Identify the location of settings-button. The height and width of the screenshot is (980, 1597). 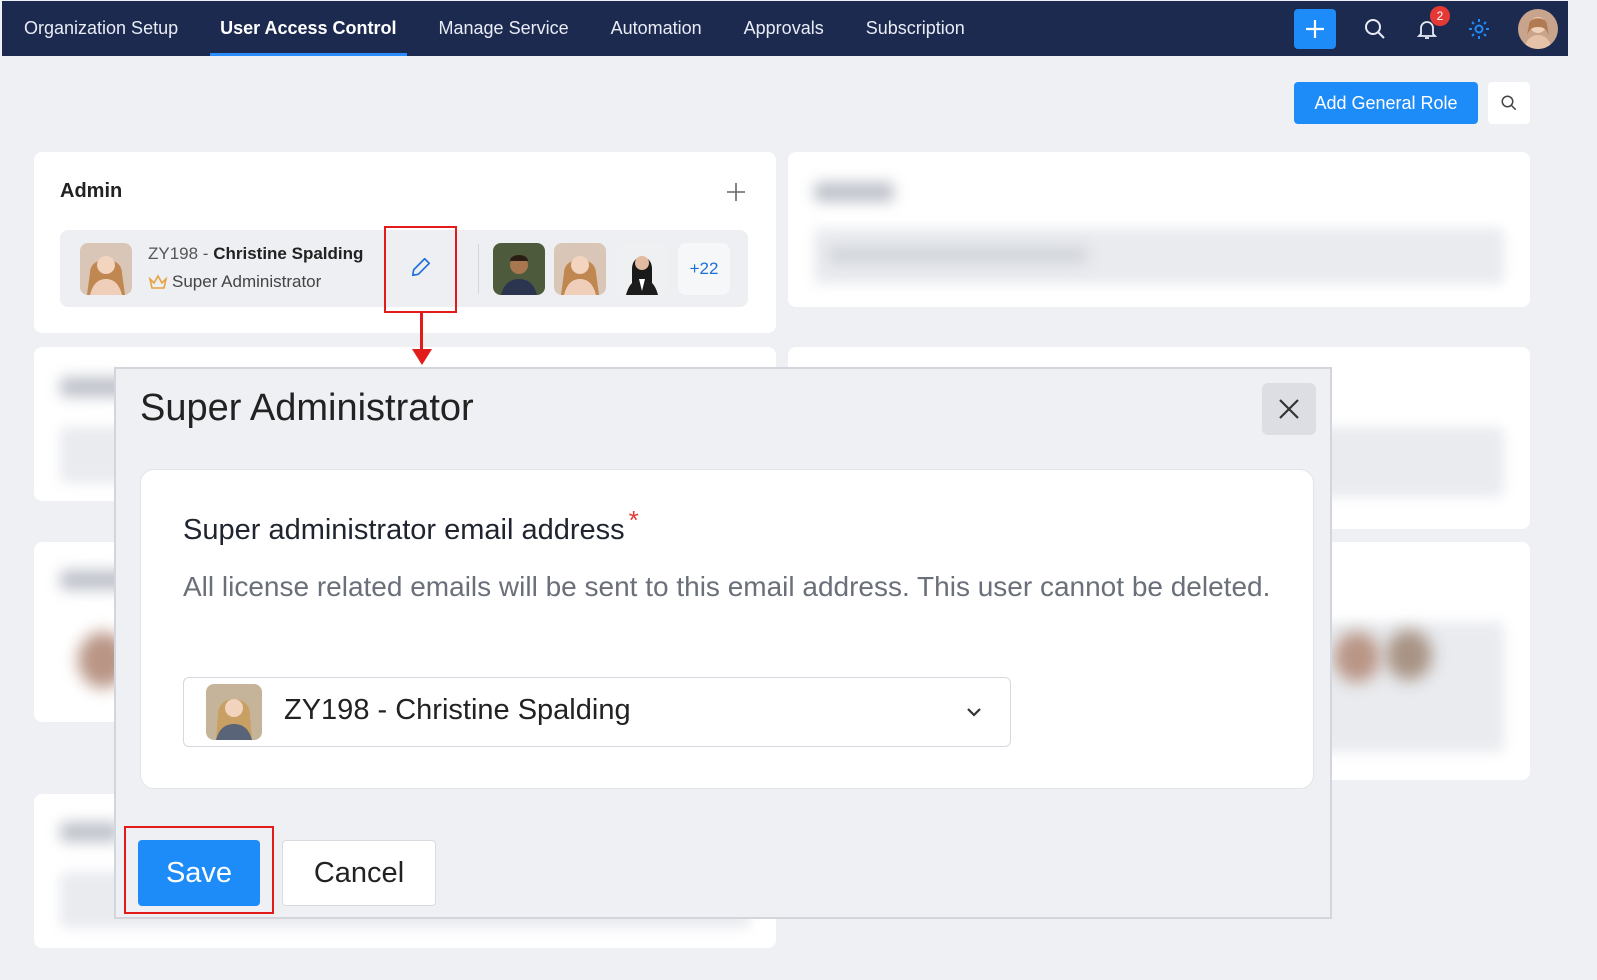
(1479, 29).